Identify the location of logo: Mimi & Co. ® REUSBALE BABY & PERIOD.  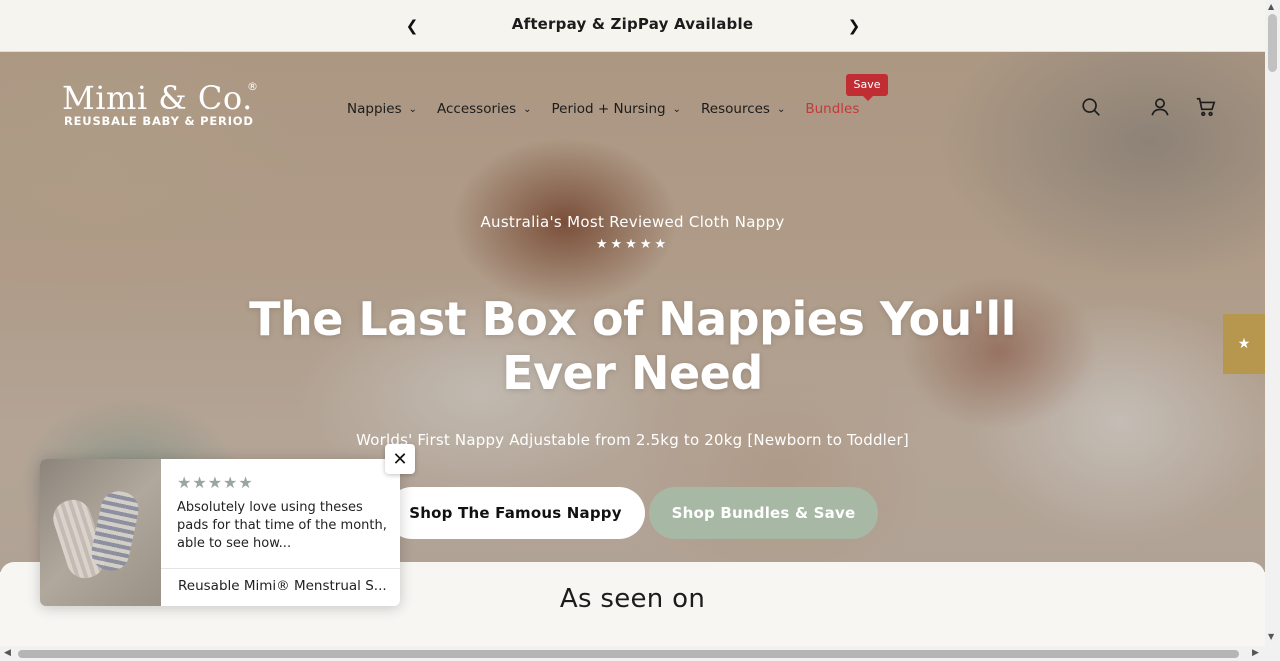
(160, 103).